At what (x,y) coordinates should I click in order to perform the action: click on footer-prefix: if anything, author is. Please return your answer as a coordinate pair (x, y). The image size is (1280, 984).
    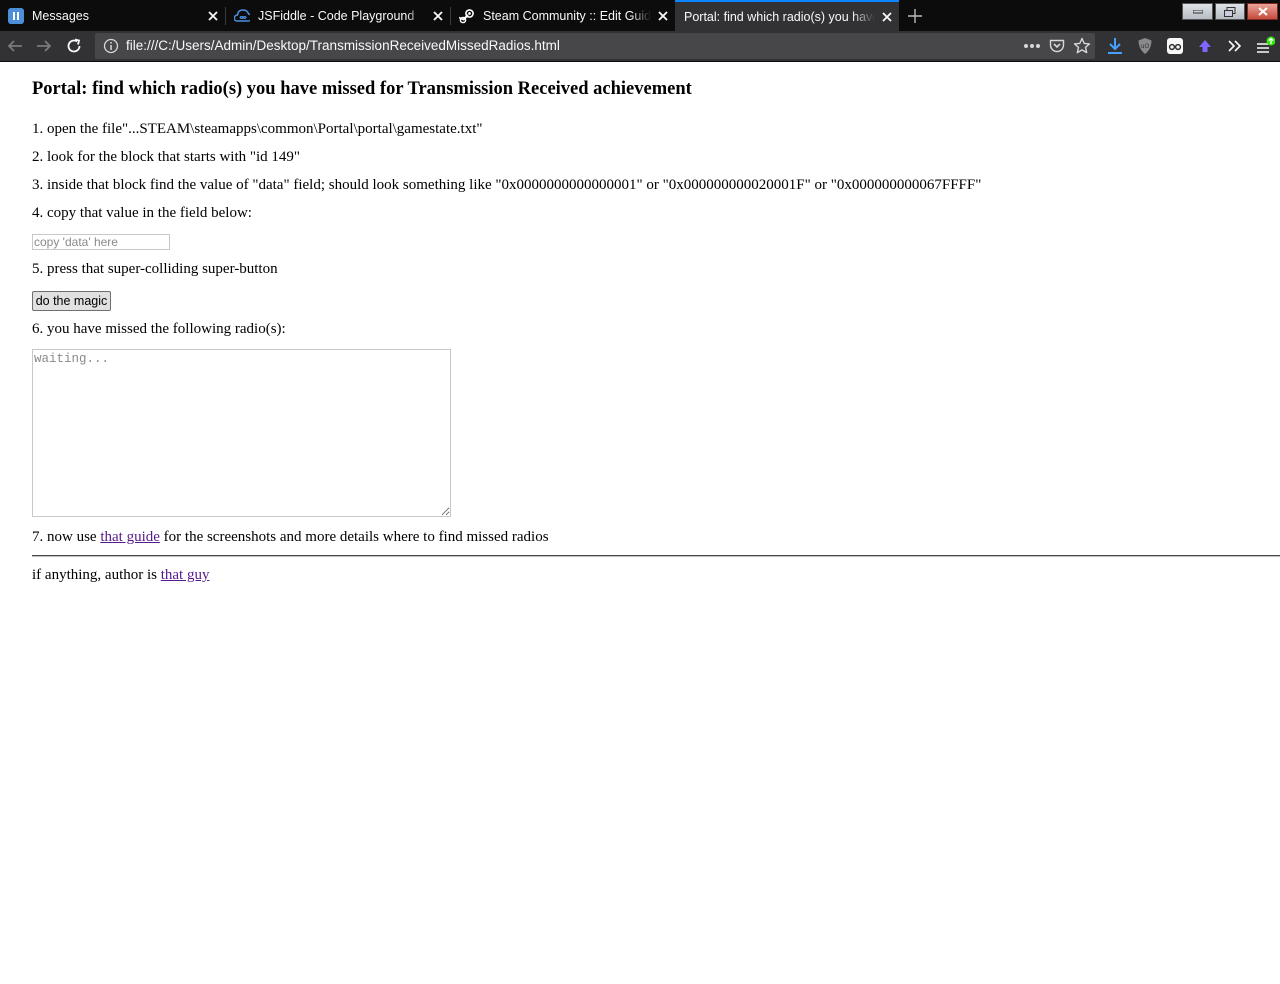
    Looking at the image, I should click on (94, 575).